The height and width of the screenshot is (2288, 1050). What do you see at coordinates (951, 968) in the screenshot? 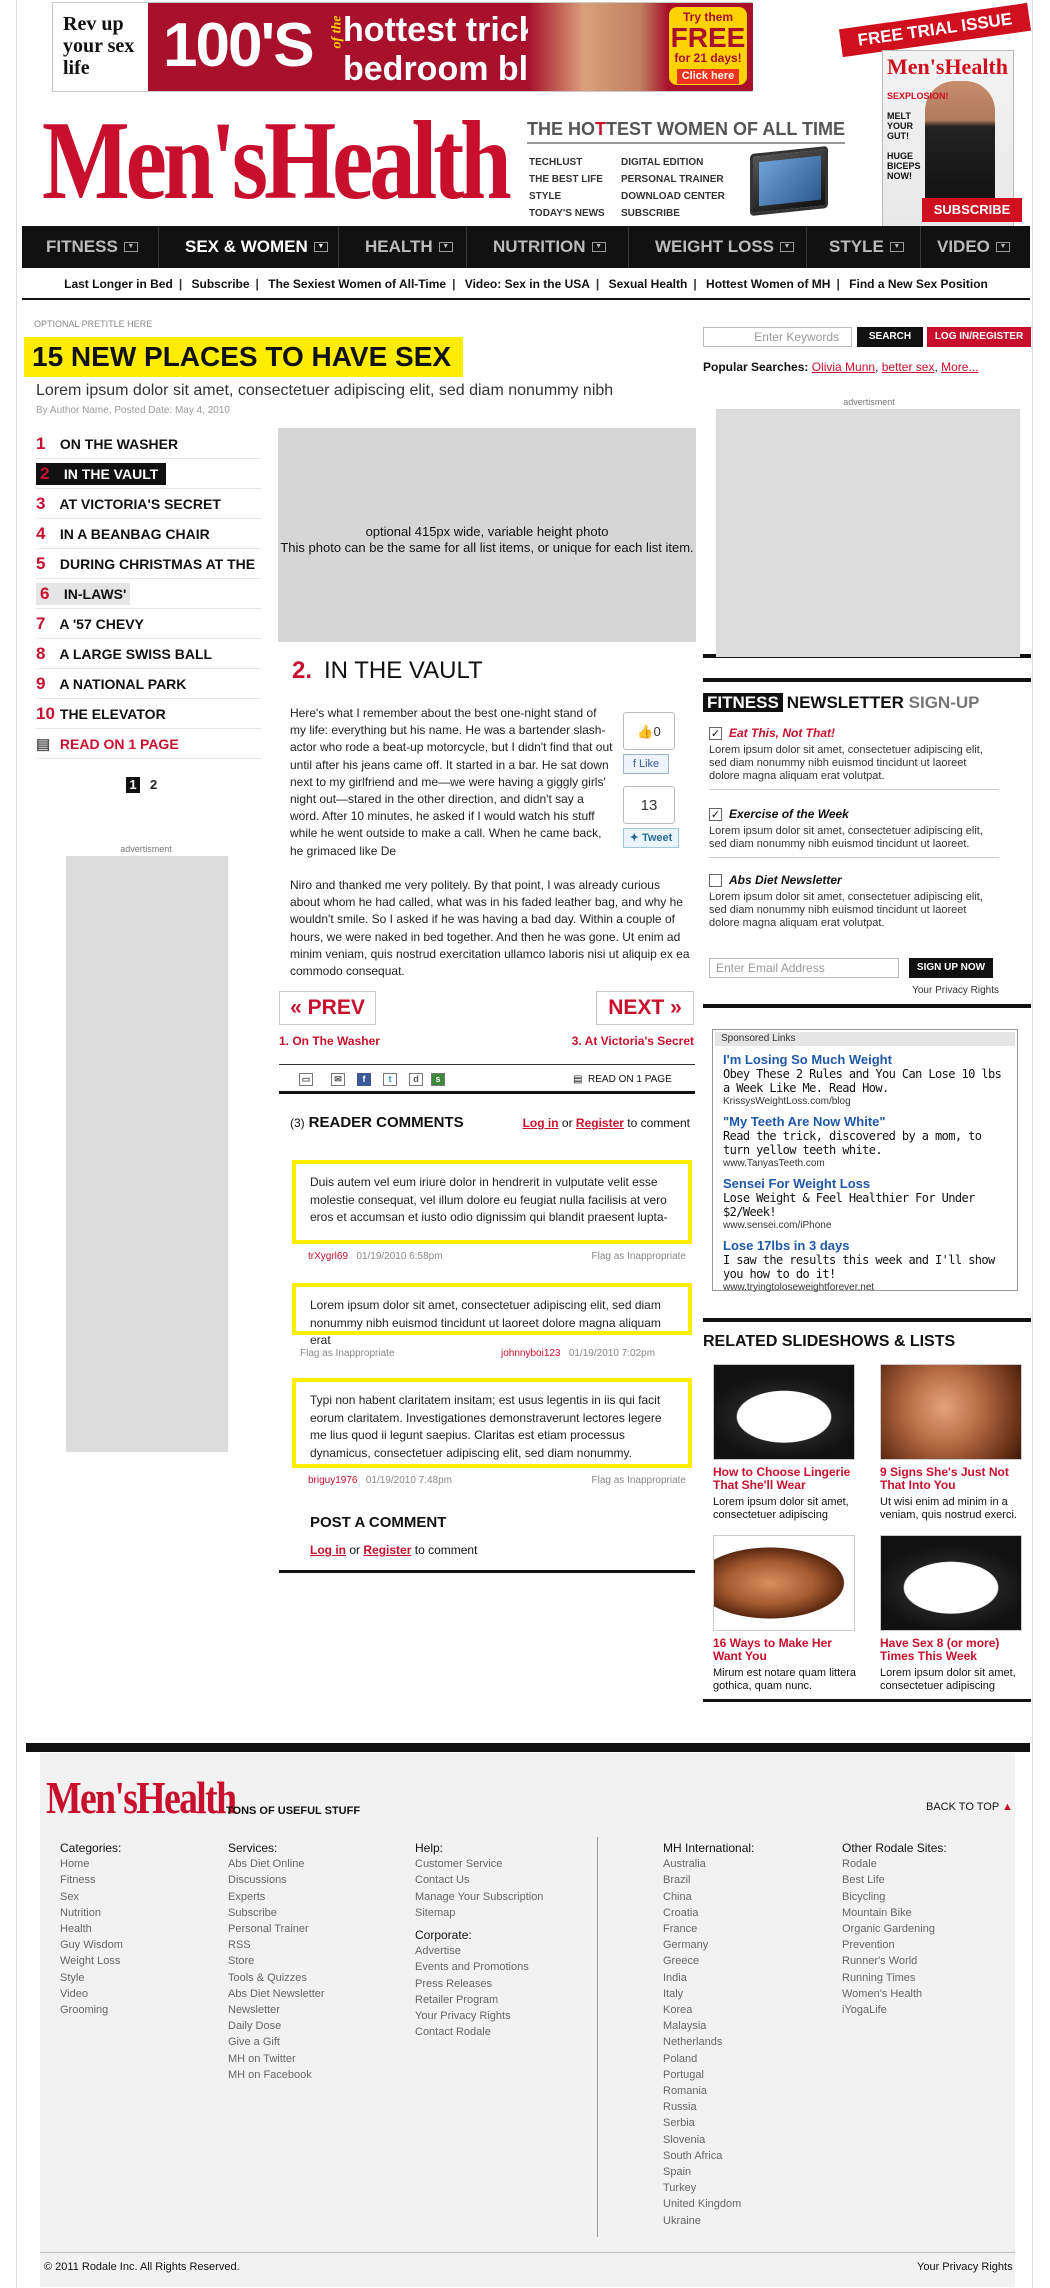
I see `sign-up-button: SIGN UP NOW` at bounding box center [951, 968].